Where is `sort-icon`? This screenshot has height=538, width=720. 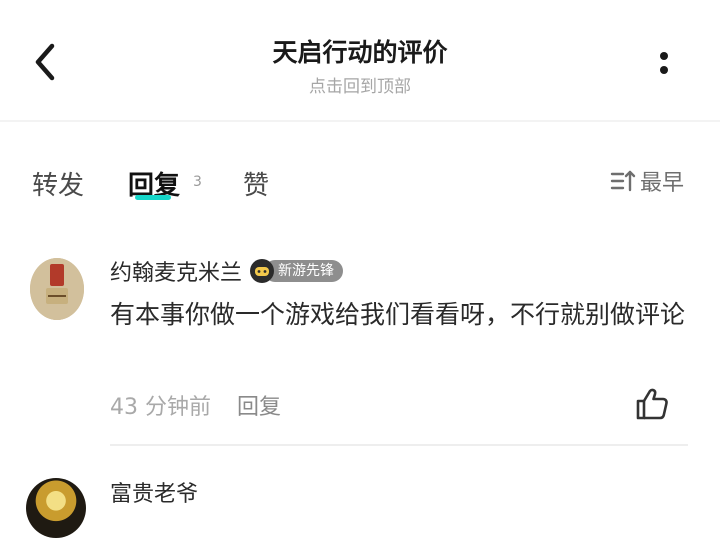 sort-icon is located at coordinates (623, 181).